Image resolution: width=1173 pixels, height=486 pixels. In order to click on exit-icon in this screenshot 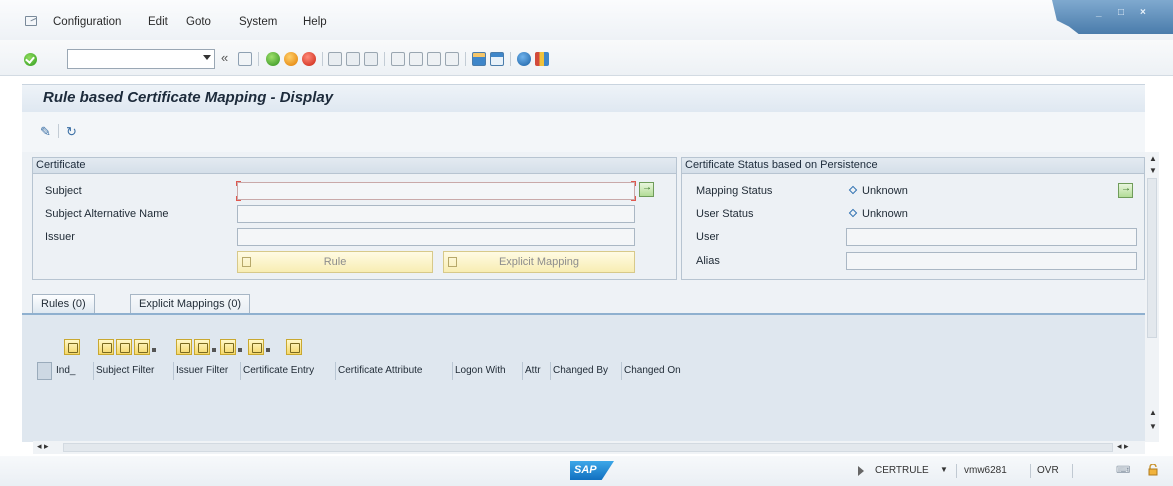, I will do `click(291, 59)`.